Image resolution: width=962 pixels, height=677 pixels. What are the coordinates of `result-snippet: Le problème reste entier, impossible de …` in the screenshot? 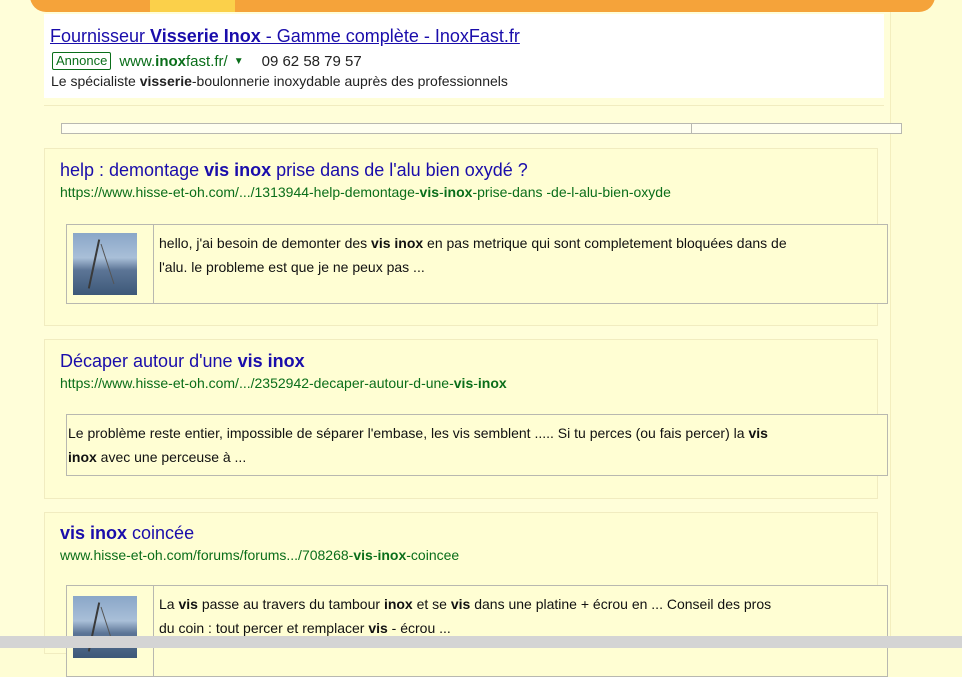 It's located at (477, 445).